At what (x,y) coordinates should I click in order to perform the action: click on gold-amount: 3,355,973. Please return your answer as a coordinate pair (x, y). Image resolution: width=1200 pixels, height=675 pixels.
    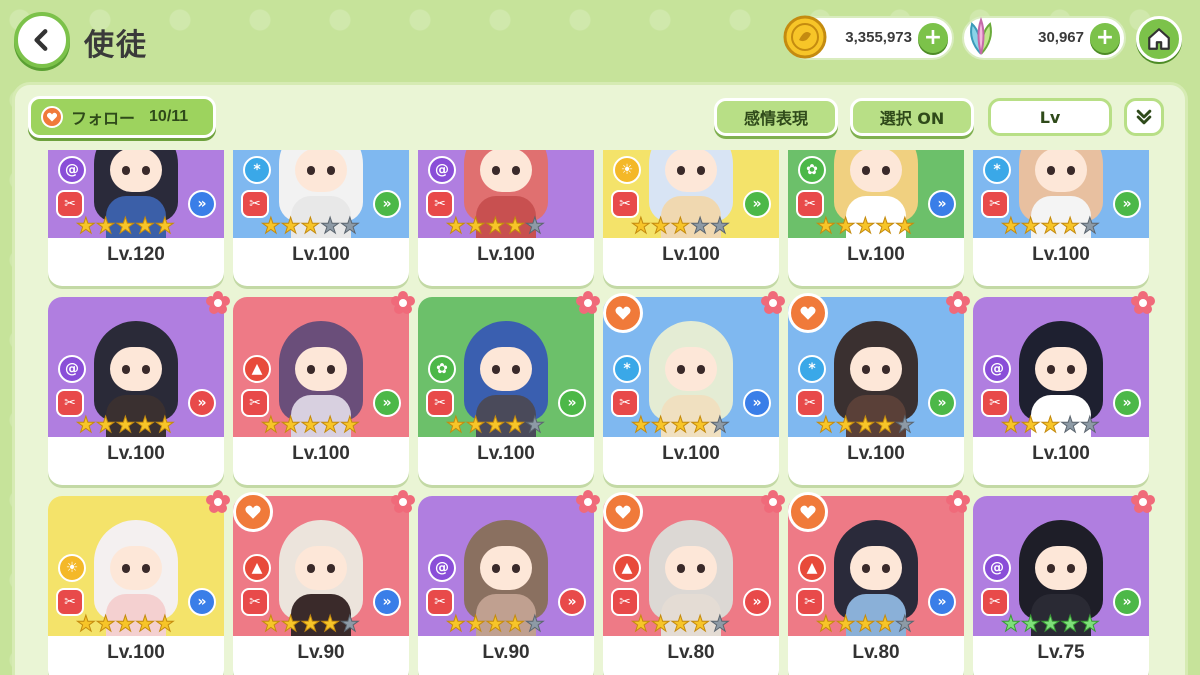
    Looking at the image, I should click on (878, 37).